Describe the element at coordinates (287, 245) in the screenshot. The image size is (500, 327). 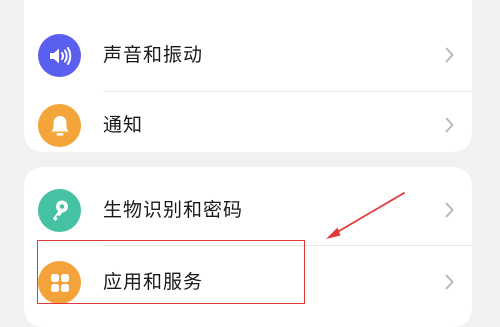
I see `divider` at that location.